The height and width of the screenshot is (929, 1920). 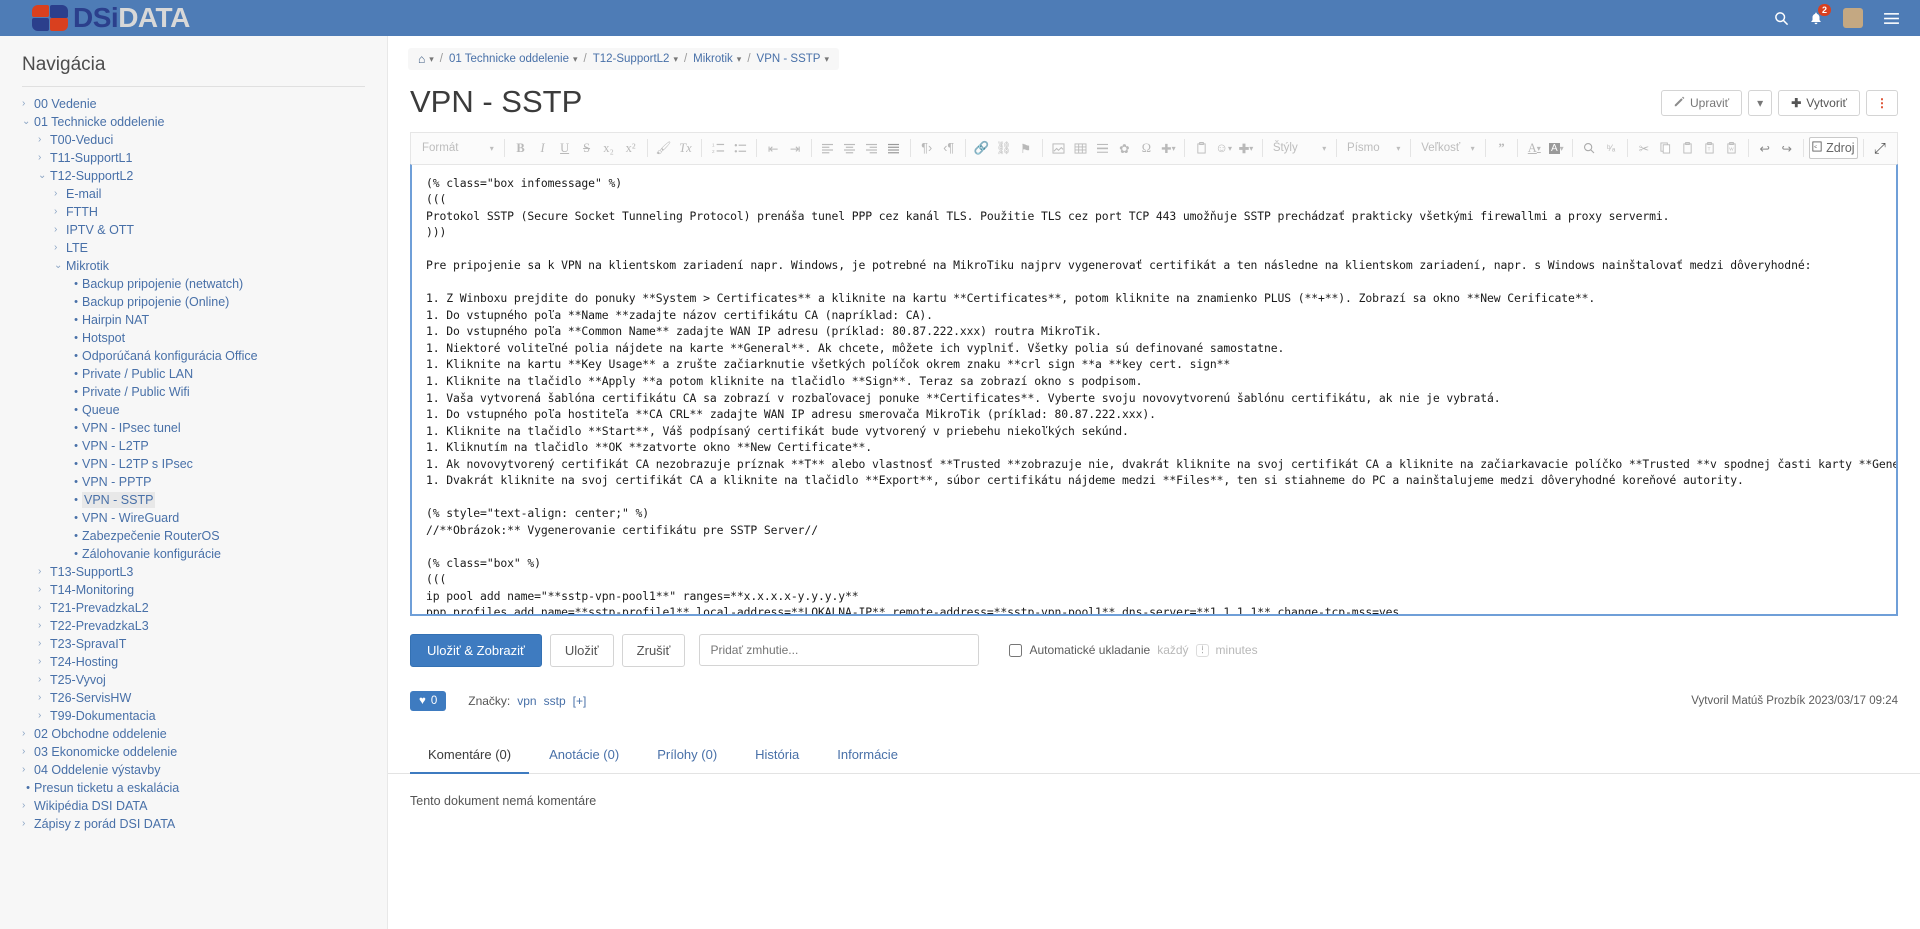 I want to click on insert-macro-icon: ✚ ▾, so click(x=1246, y=148).